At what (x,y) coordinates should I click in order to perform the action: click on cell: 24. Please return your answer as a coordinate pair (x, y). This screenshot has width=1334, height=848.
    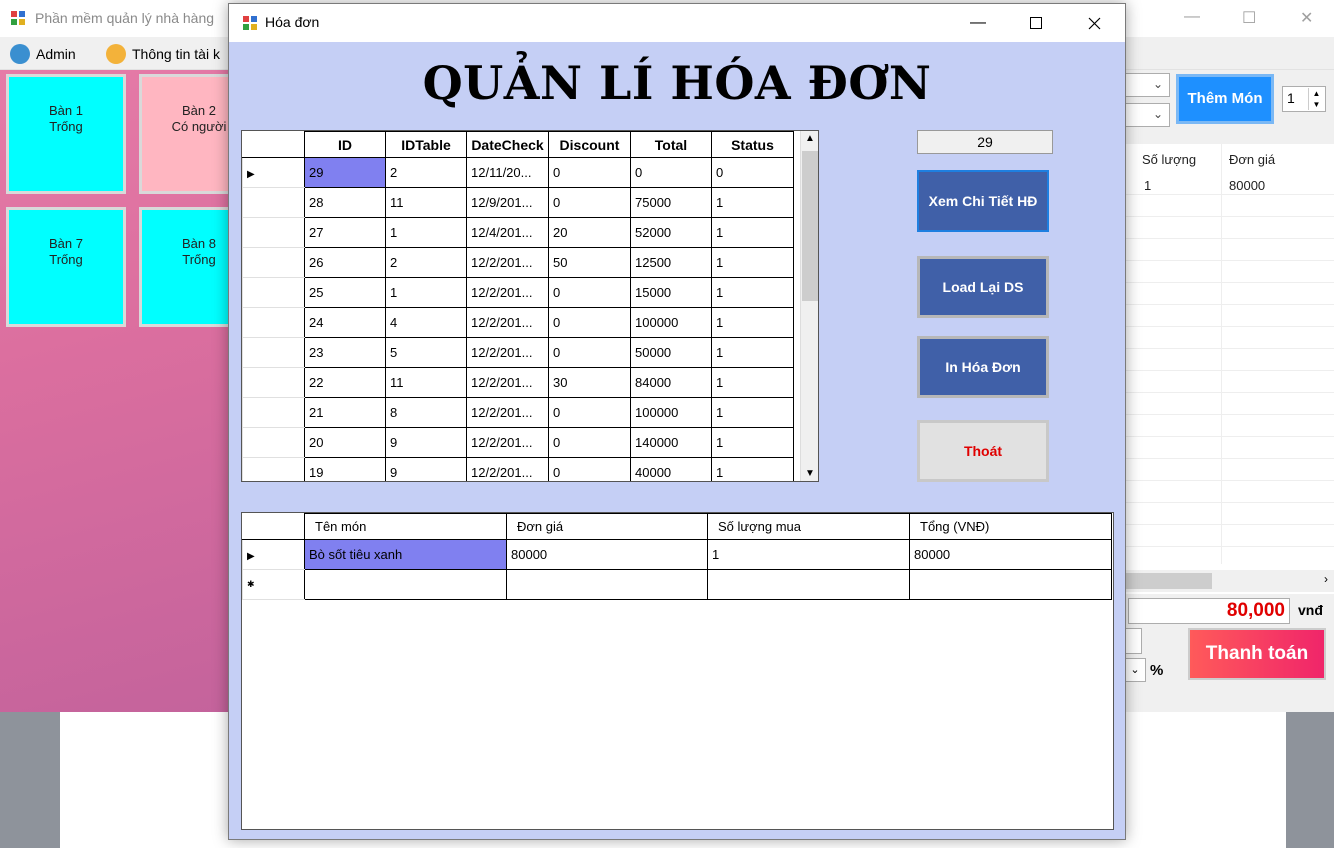
    Looking at the image, I should click on (345, 322).